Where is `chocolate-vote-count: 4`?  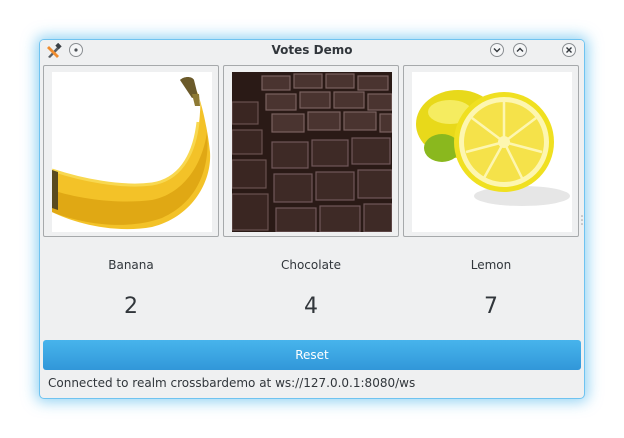
chocolate-vote-count: 4 is located at coordinates (311, 306).